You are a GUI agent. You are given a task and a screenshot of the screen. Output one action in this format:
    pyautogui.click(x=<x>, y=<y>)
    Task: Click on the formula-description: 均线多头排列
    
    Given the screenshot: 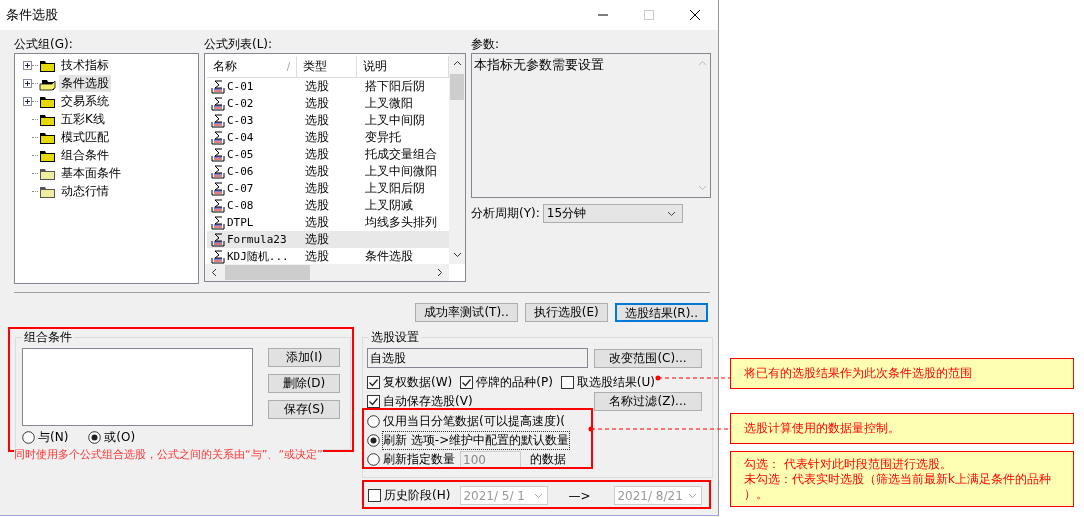 What is the action you would take?
    pyautogui.click(x=401, y=222)
    